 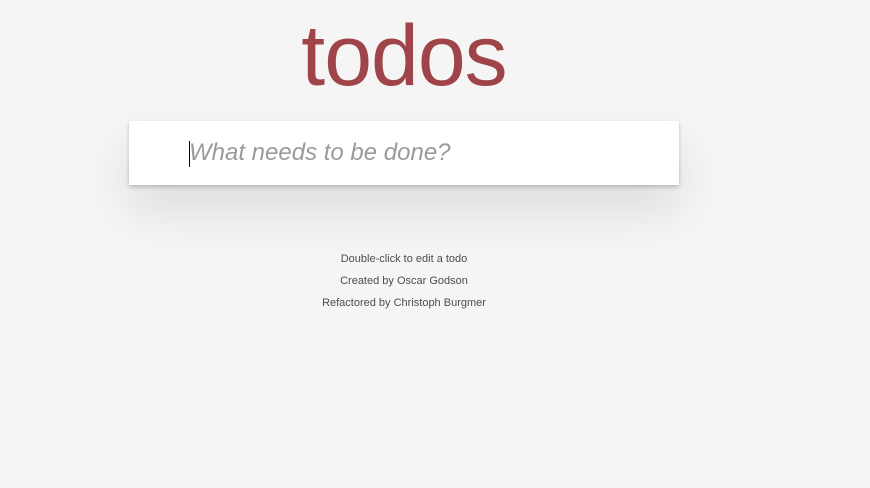 What do you see at coordinates (404, 303) in the screenshot?
I see `refactored-by-credit: Refactored by Christoph Burgmer` at bounding box center [404, 303].